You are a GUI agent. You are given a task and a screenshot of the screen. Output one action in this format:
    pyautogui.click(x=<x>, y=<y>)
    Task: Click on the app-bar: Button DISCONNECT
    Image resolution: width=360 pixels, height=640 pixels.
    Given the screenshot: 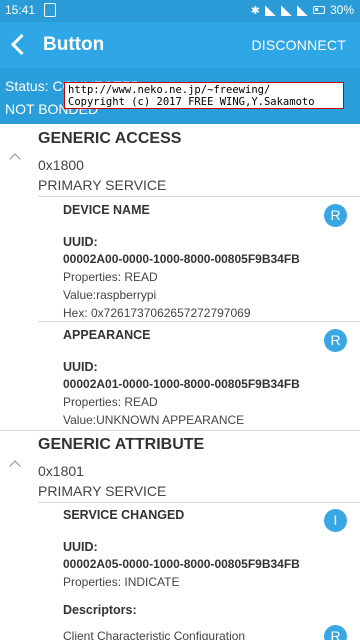 What is the action you would take?
    pyautogui.click(x=180, y=45)
    